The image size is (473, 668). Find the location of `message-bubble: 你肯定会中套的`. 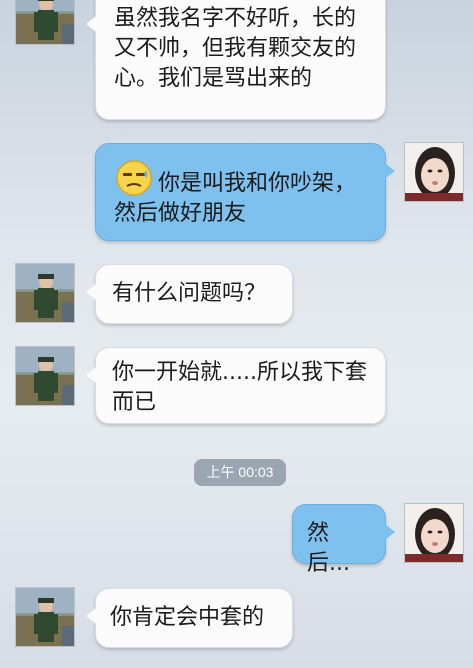

message-bubble: 你肯定会中套的 is located at coordinates (194, 618).